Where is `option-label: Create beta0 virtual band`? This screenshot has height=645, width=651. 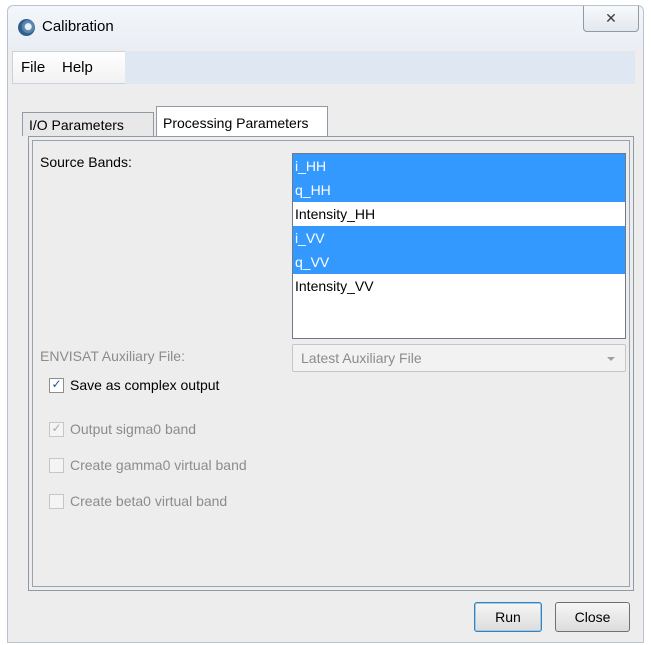 option-label: Create beta0 virtual band is located at coordinates (149, 501).